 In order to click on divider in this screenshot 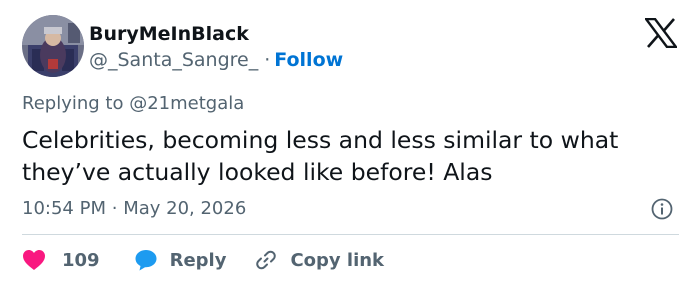, I will do `click(350, 234)`.